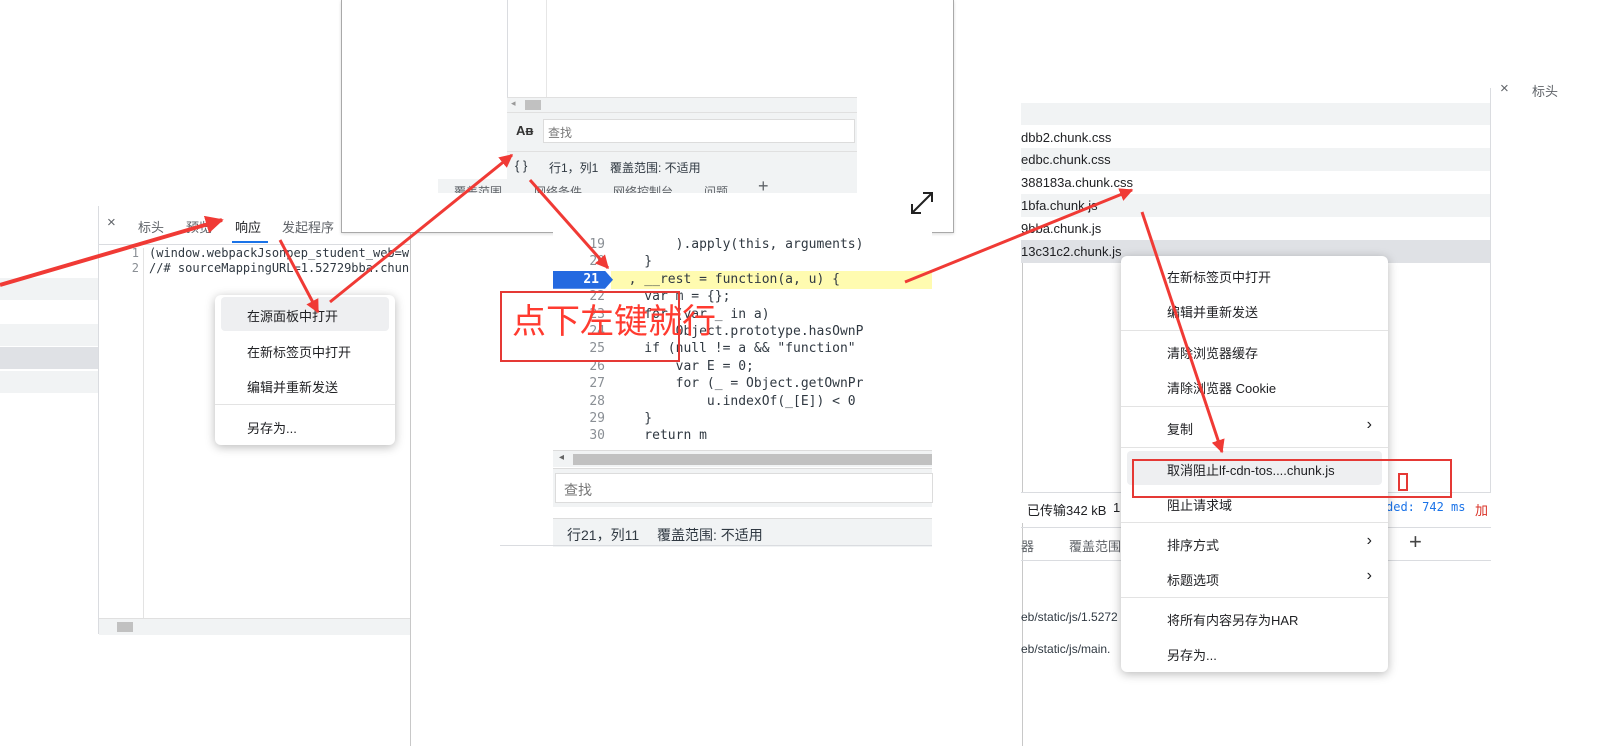 This screenshot has height=746, width=1607. Describe the element at coordinates (1254, 578) in the screenshot. I see `menu-item-header-options: 标题选项 ›` at that location.